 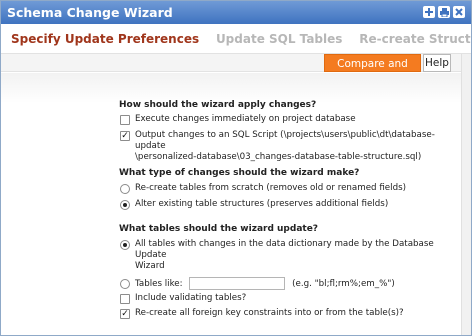 I want to click on close-icon, so click(x=459, y=12).